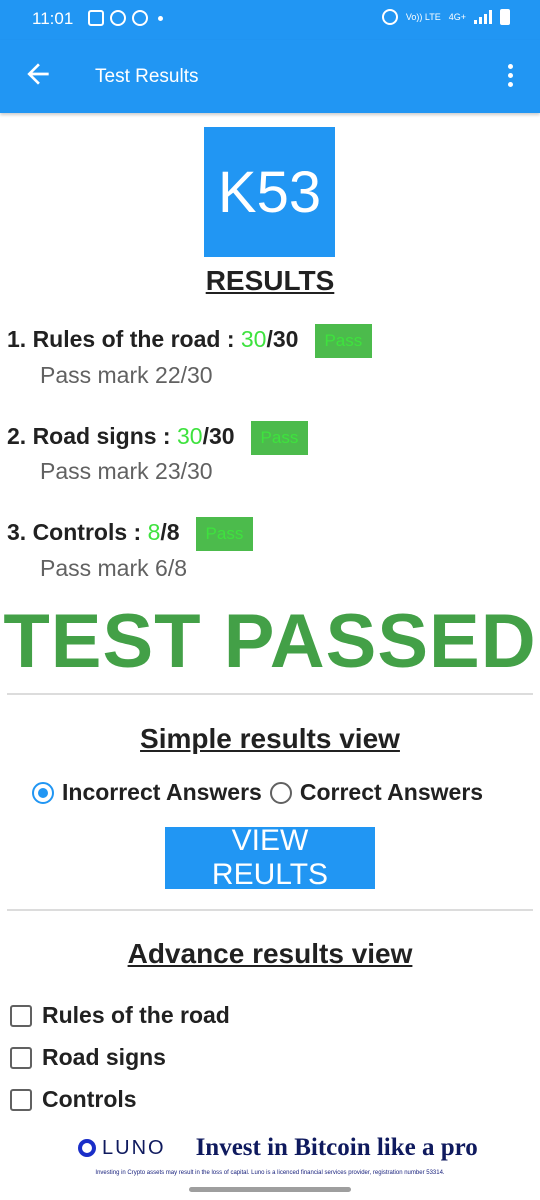 Image resolution: width=540 pixels, height=1200 pixels. I want to click on score-controls: 3. Controls : 8/8 Pass, so click(130, 534).